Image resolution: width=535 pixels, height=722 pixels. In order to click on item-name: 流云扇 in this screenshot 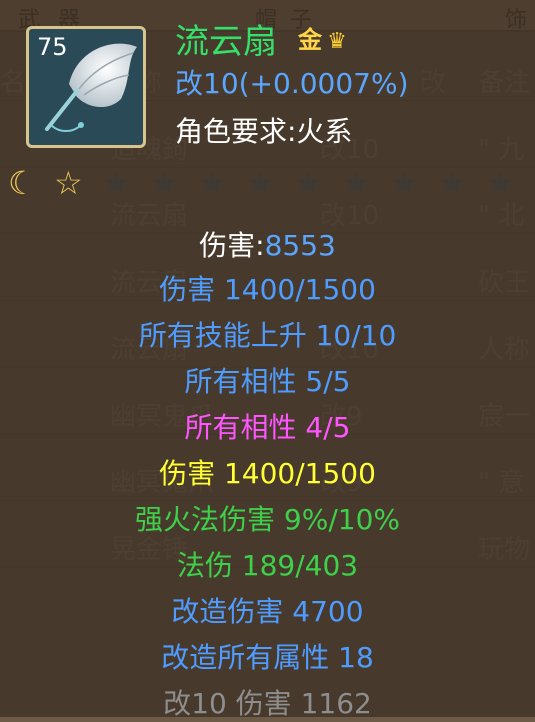, I will do `click(226, 42)`.